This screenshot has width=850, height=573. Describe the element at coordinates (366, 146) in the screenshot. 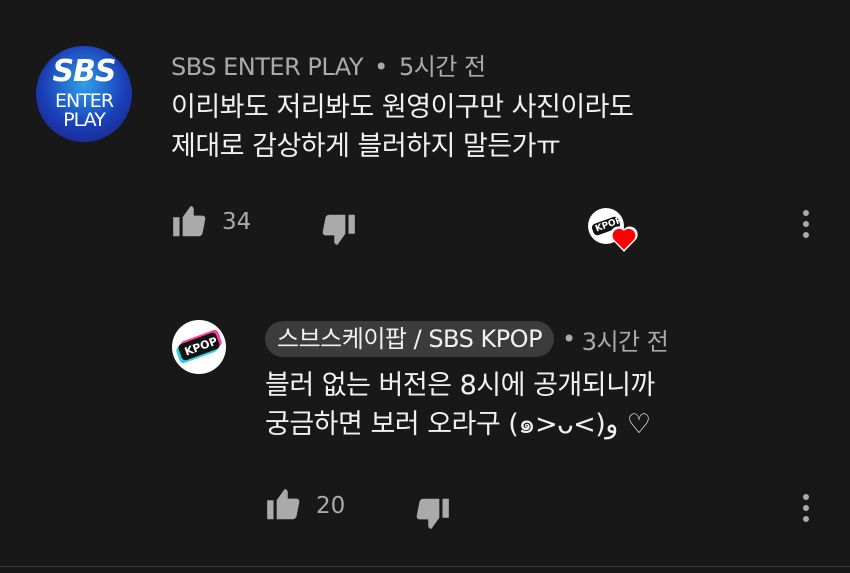

I see `comment-line: 제대로 감상하게 블러하지 말든가ㅠ` at that location.